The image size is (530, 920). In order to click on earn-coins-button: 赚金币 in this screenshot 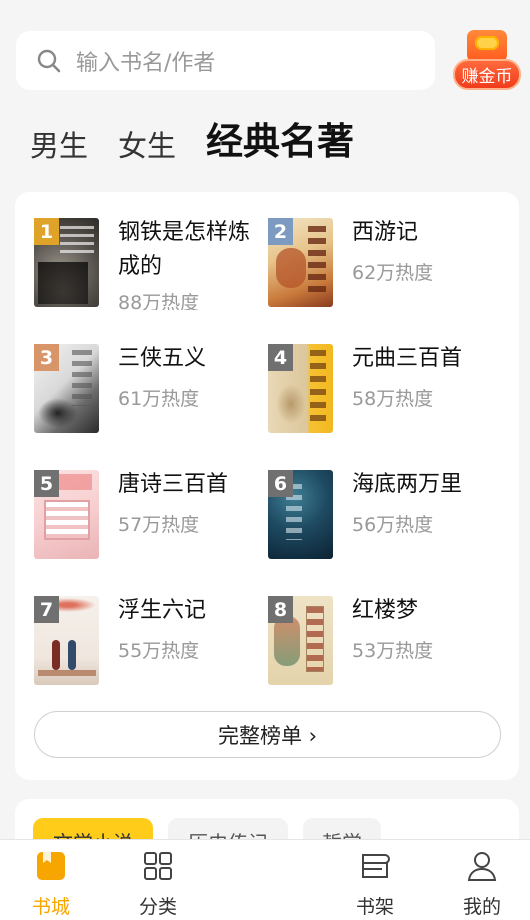, I will do `click(487, 61)`.